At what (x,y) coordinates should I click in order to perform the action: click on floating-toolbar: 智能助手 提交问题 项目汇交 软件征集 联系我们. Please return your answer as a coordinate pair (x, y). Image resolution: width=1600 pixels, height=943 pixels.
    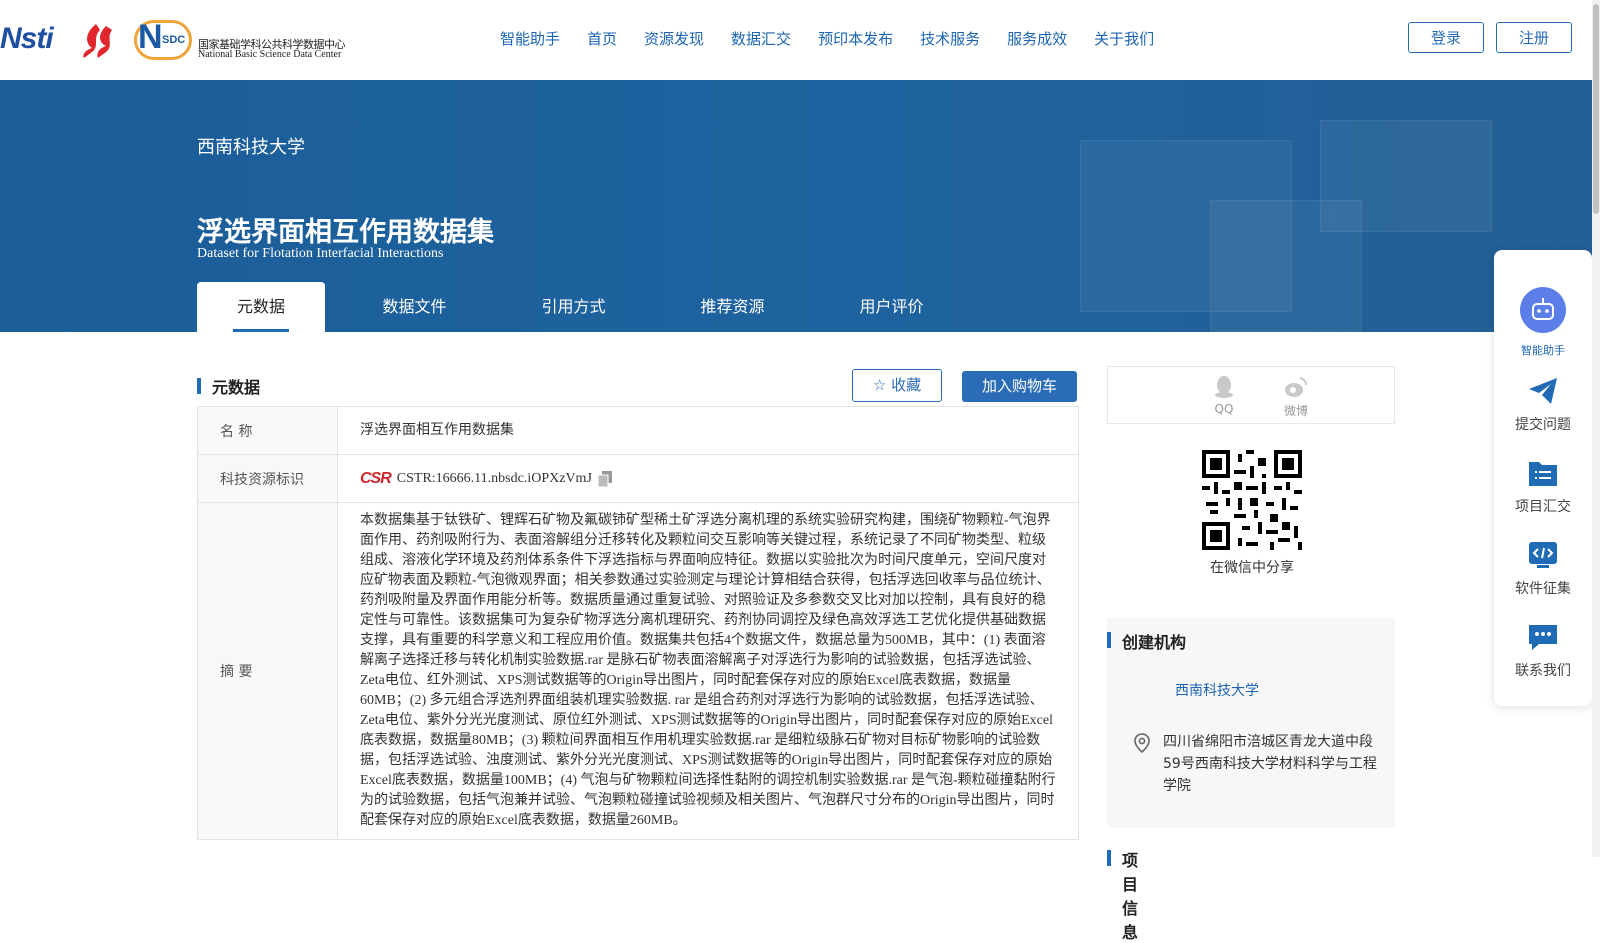
    Looking at the image, I should click on (1543, 478).